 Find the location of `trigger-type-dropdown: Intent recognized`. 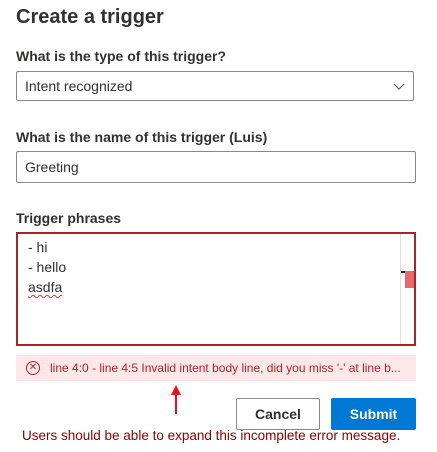

trigger-type-dropdown: Intent recognized is located at coordinates (215, 86).